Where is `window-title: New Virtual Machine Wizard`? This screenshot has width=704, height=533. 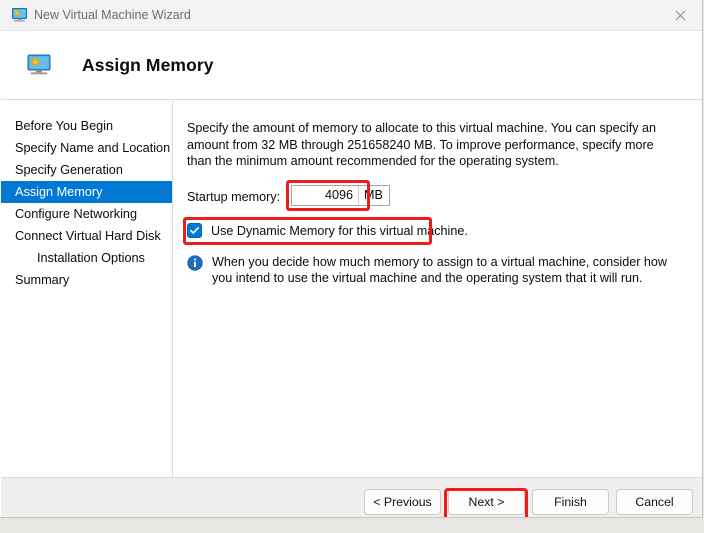 window-title: New Virtual Machine Wizard is located at coordinates (112, 15).